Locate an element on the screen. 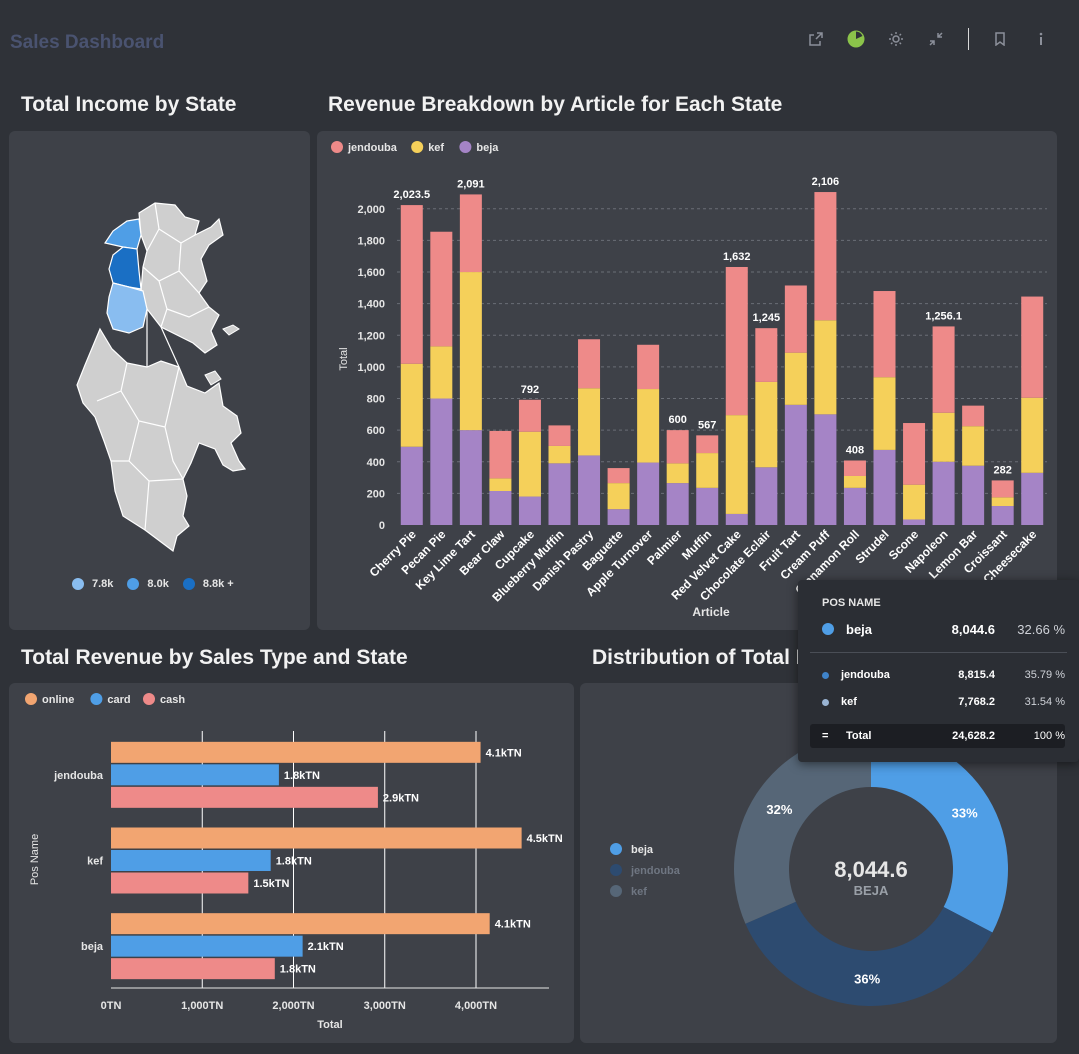 The width and height of the screenshot is (1079, 1054). bar-red-velvet-cake-kef is located at coordinates (736, 464).